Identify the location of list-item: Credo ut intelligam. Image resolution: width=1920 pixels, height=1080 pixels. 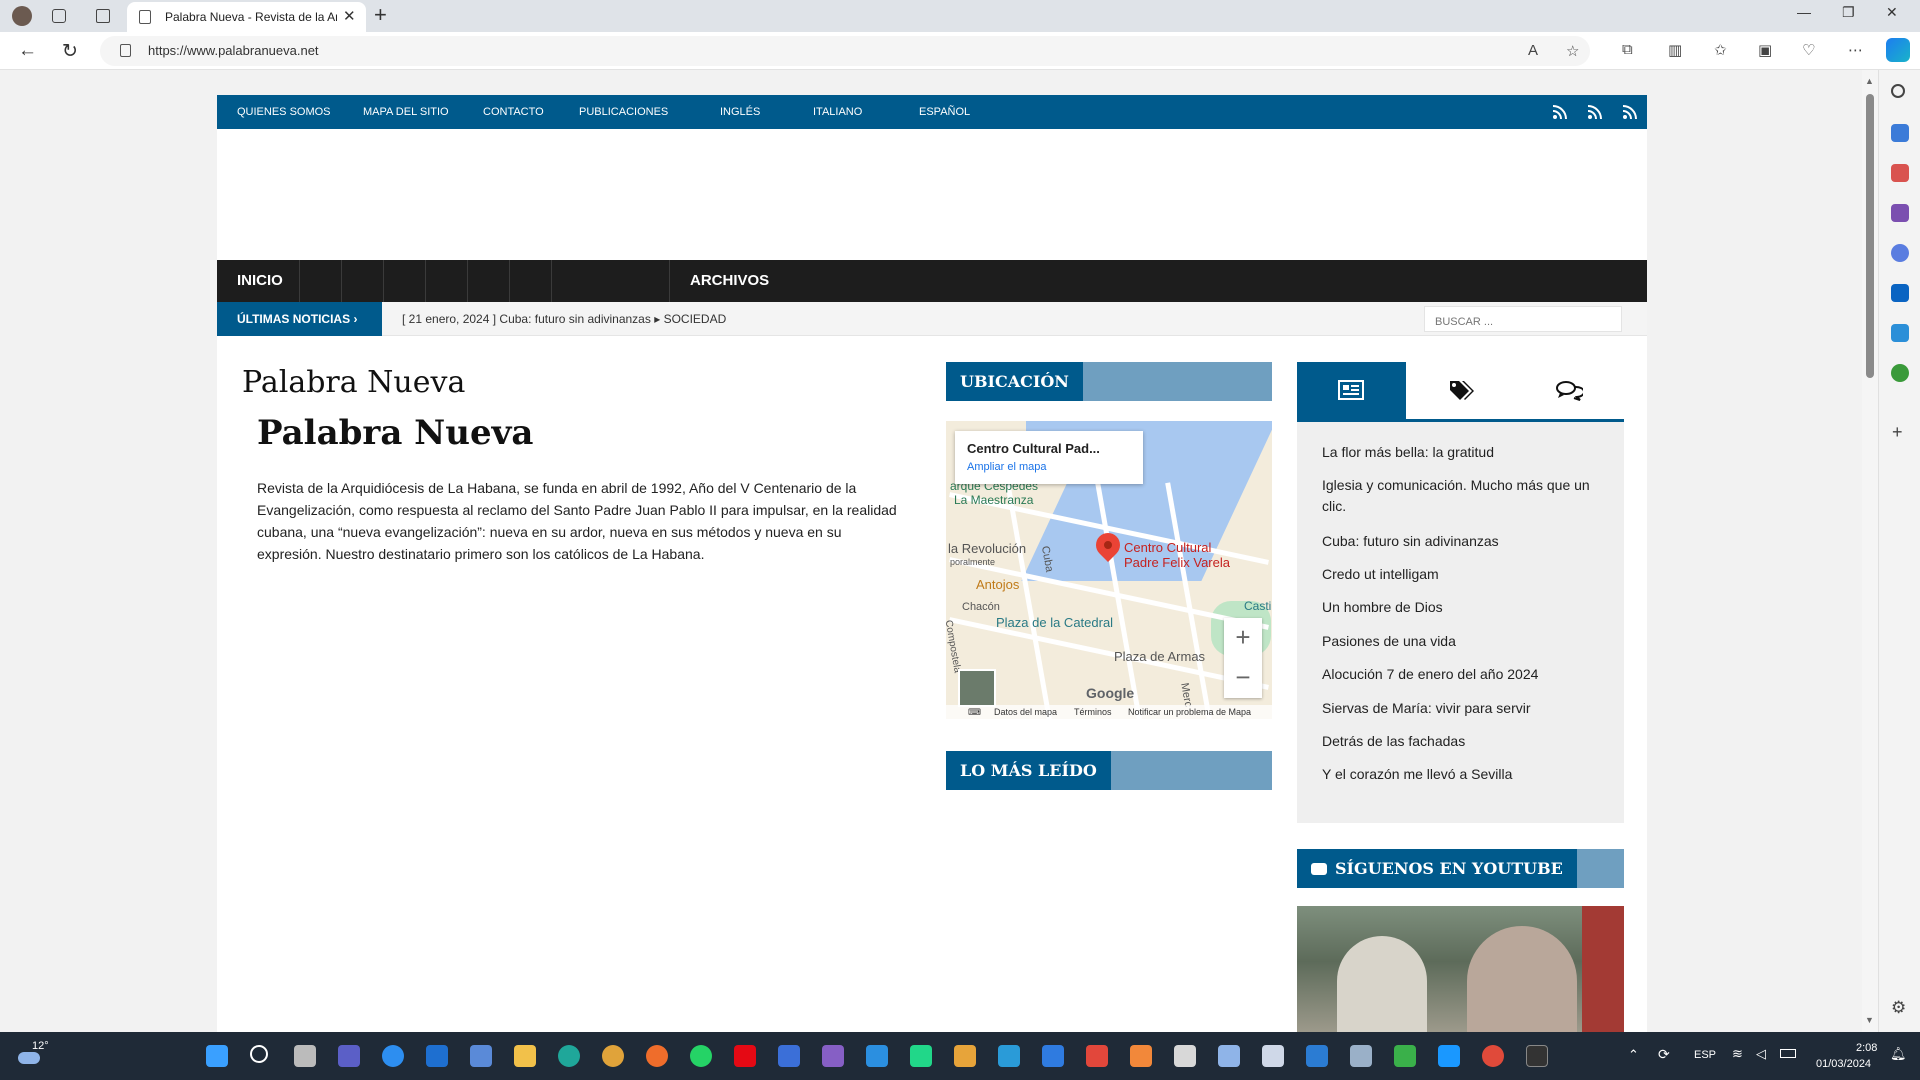
(1467, 574).